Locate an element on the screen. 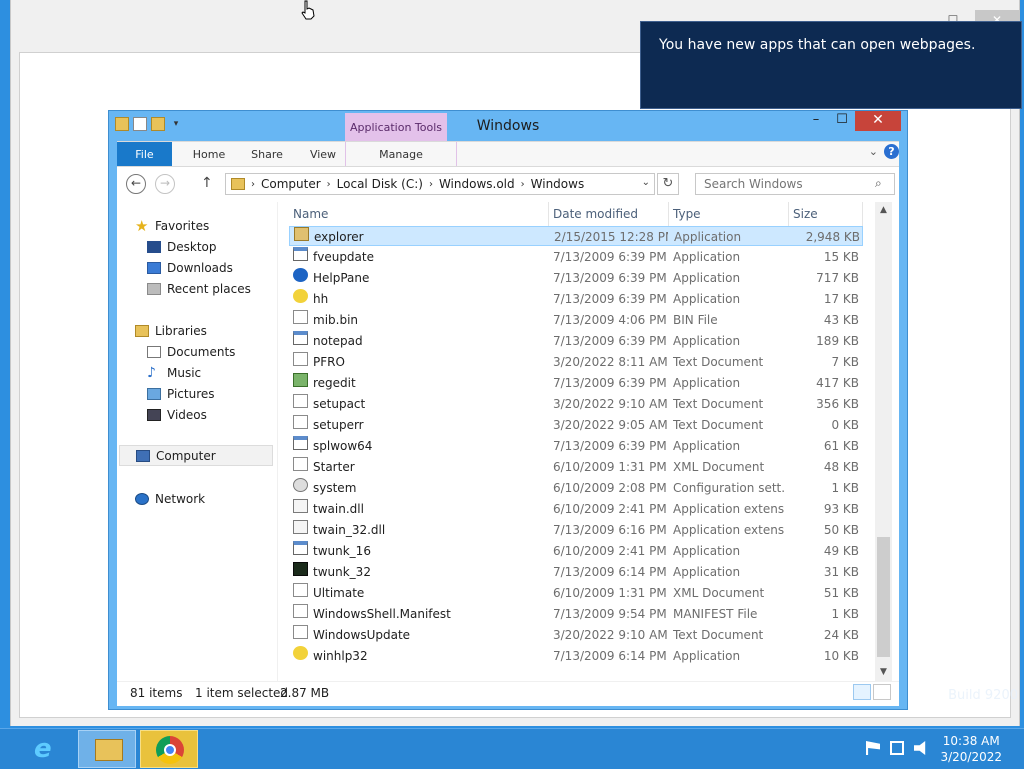  desktop-watermark: Build 9200 is located at coordinates (983, 696).